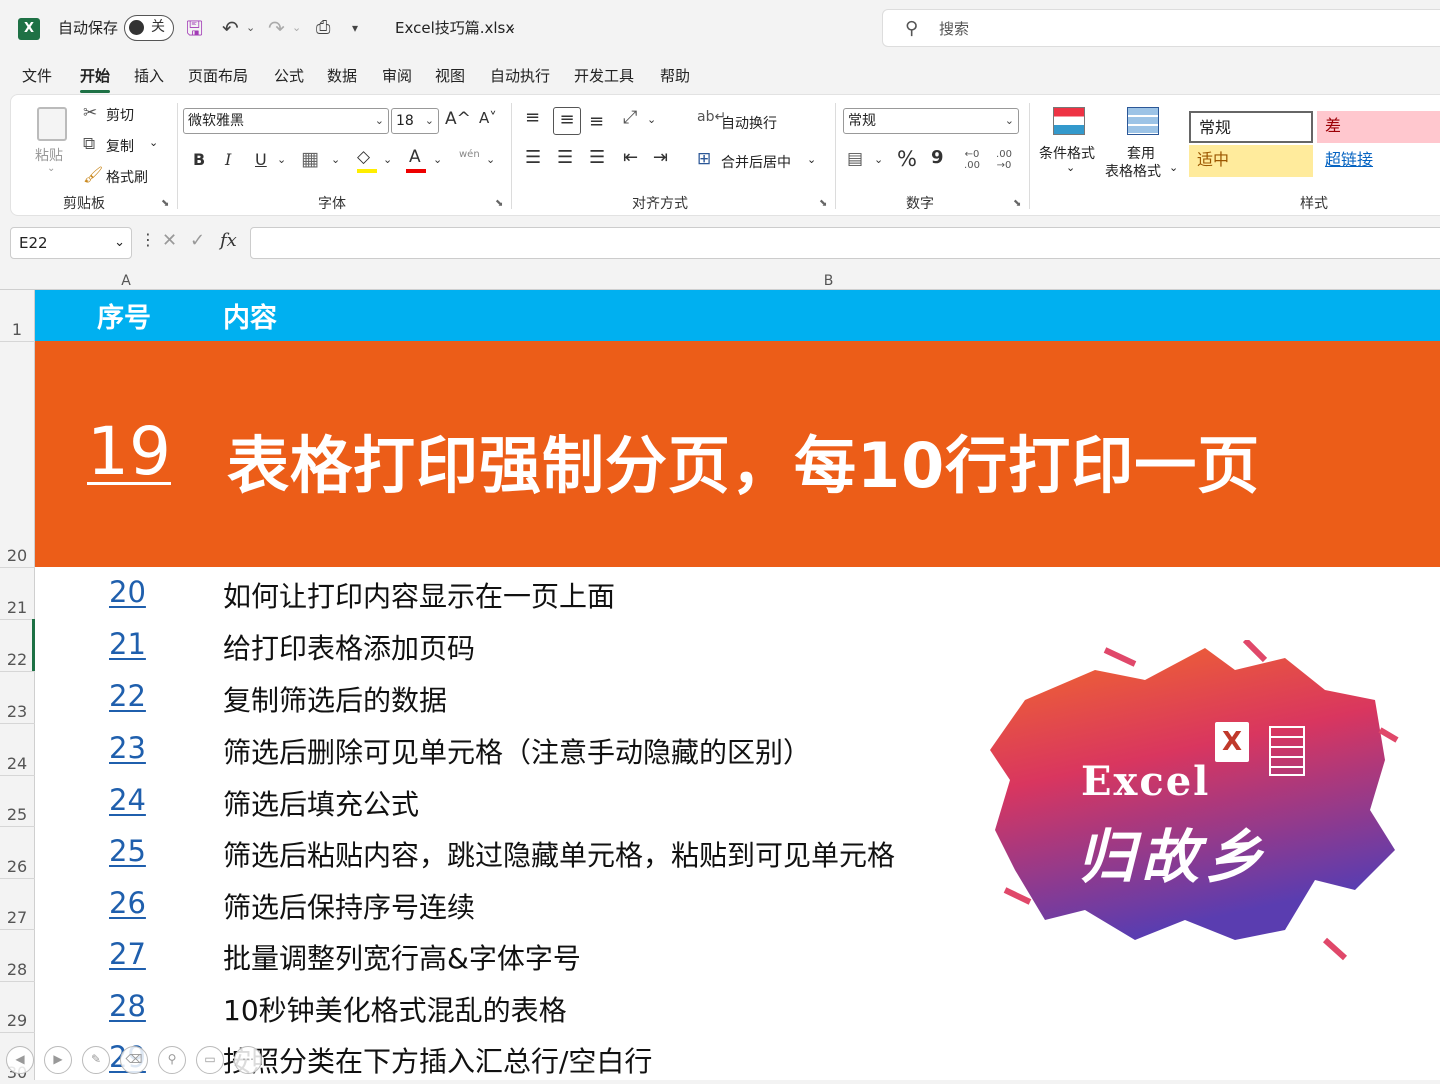 The image size is (1440, 1084). Describe the element at coordinates (51, 168) in the screenshot. I see `paste-dropdown-icon: ⌄` at that location.